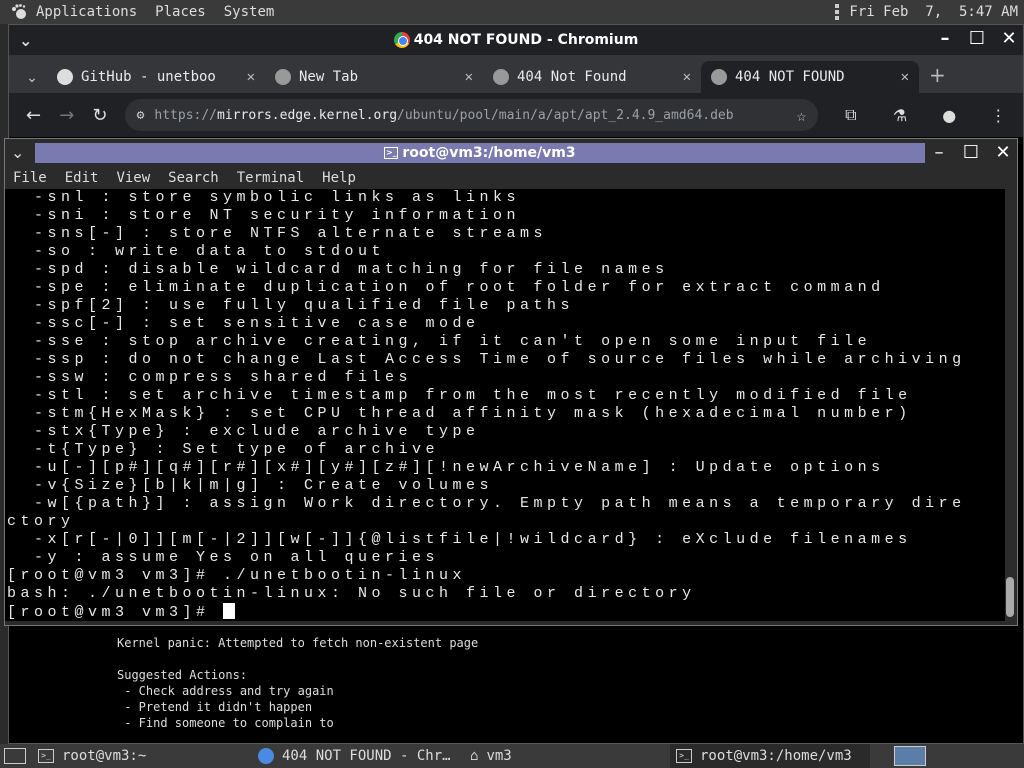 This screenshot has width=1024, height=768. Describe the element at coordinates (215, 707) in the screenshot. I see `page-line: - Pretend it didn't happen` at that location.